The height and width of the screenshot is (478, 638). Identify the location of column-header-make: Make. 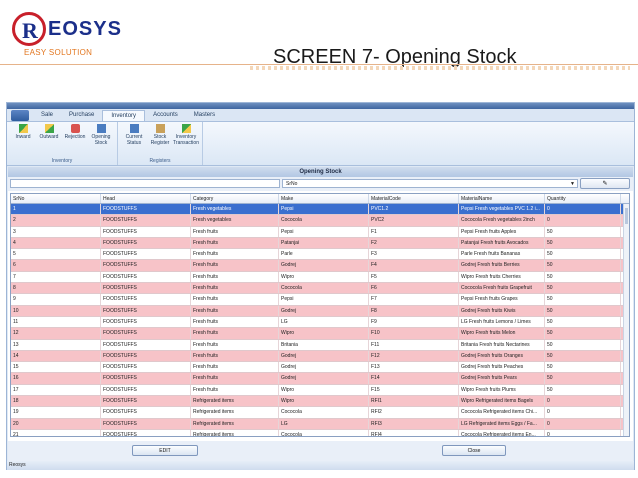
(324, 198).